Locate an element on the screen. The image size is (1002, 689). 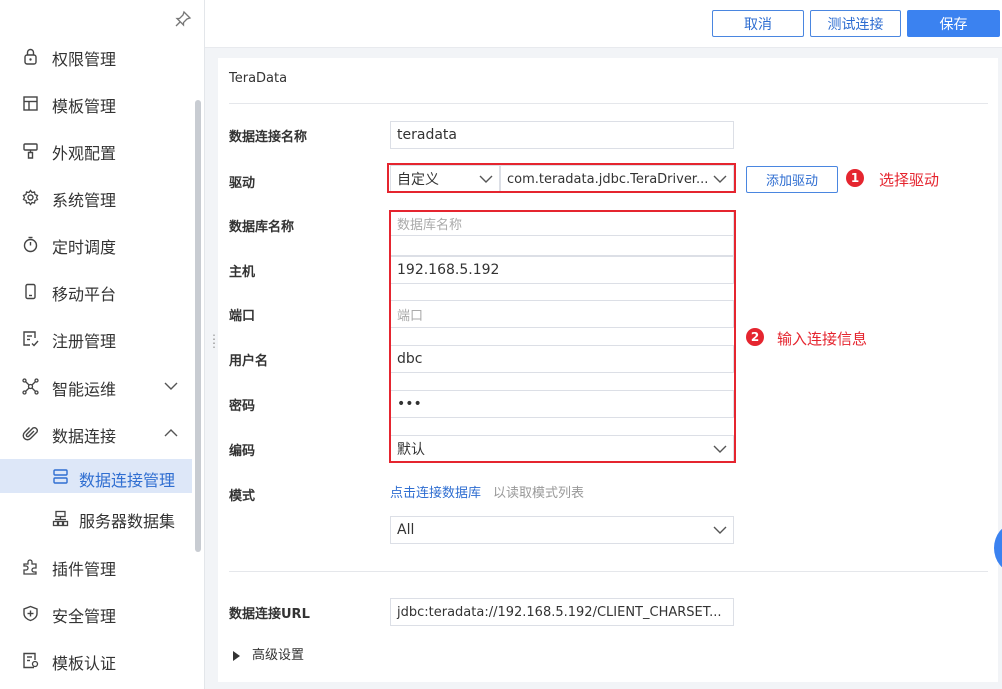
sidebar-item-ops: 智能运维 is located at coordinates (96, 386).